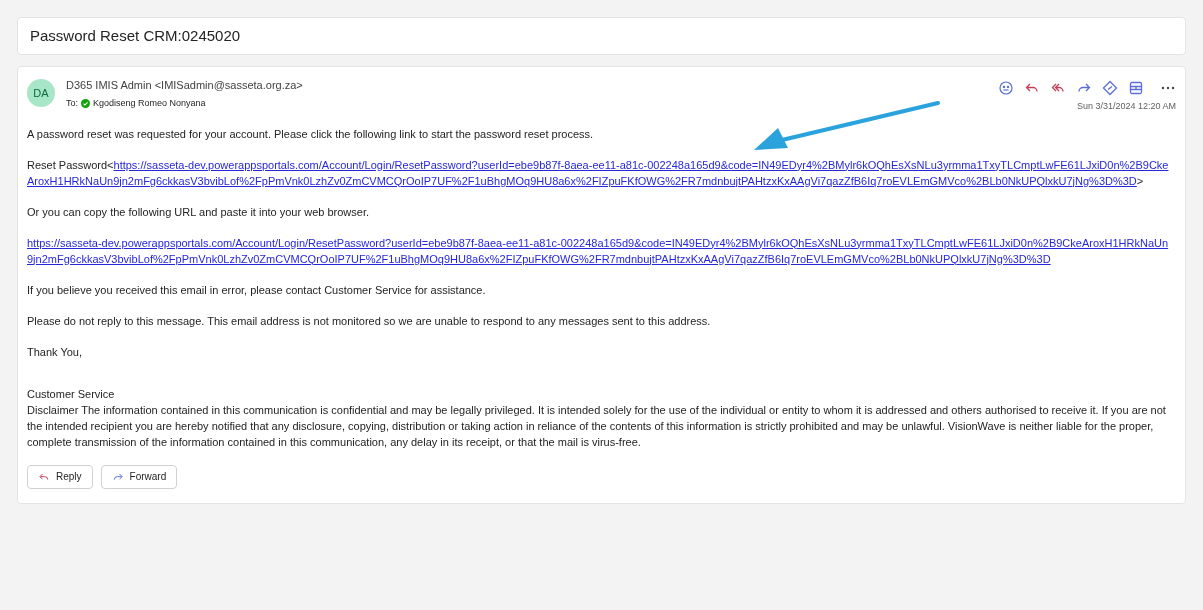 The image size is (1203, 610). What do you see at coordinates (135, 35) in the screenshot?
I see `email-subject: Password Reset CRM:0245020` at bounding box center [135, 35].